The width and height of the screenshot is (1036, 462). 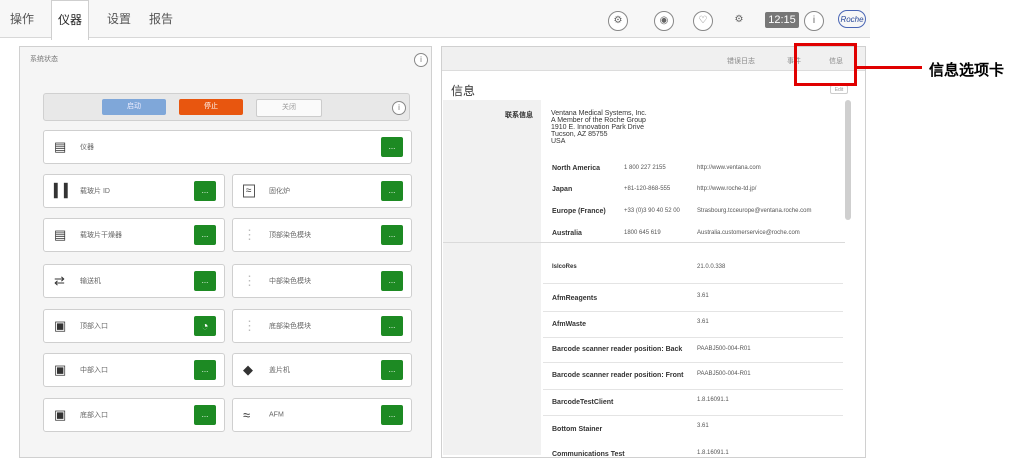 I want to click on gear-icon: ⚙, so click(x=739, y=20).